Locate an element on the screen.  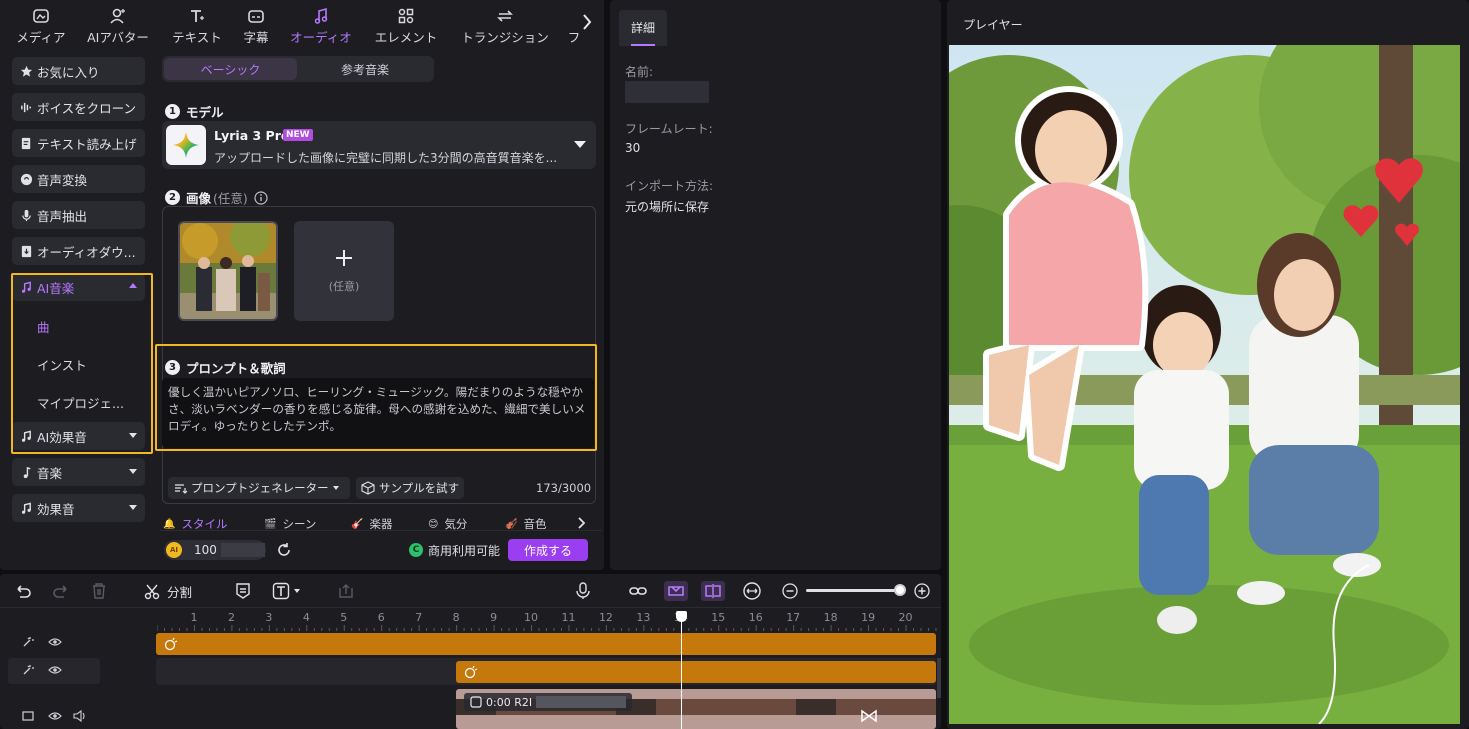
mic-icon is located at coordinates (26, 215).